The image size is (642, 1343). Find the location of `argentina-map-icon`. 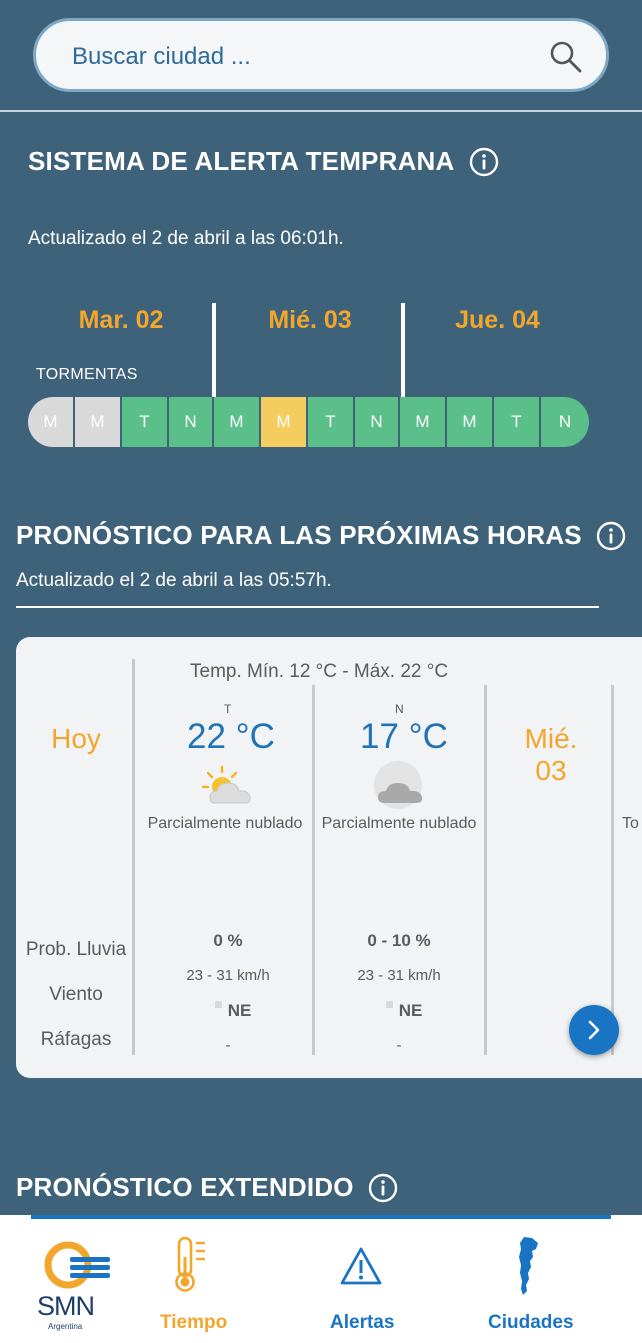

argentina-map-icon is located at coordinates (528, 1266).